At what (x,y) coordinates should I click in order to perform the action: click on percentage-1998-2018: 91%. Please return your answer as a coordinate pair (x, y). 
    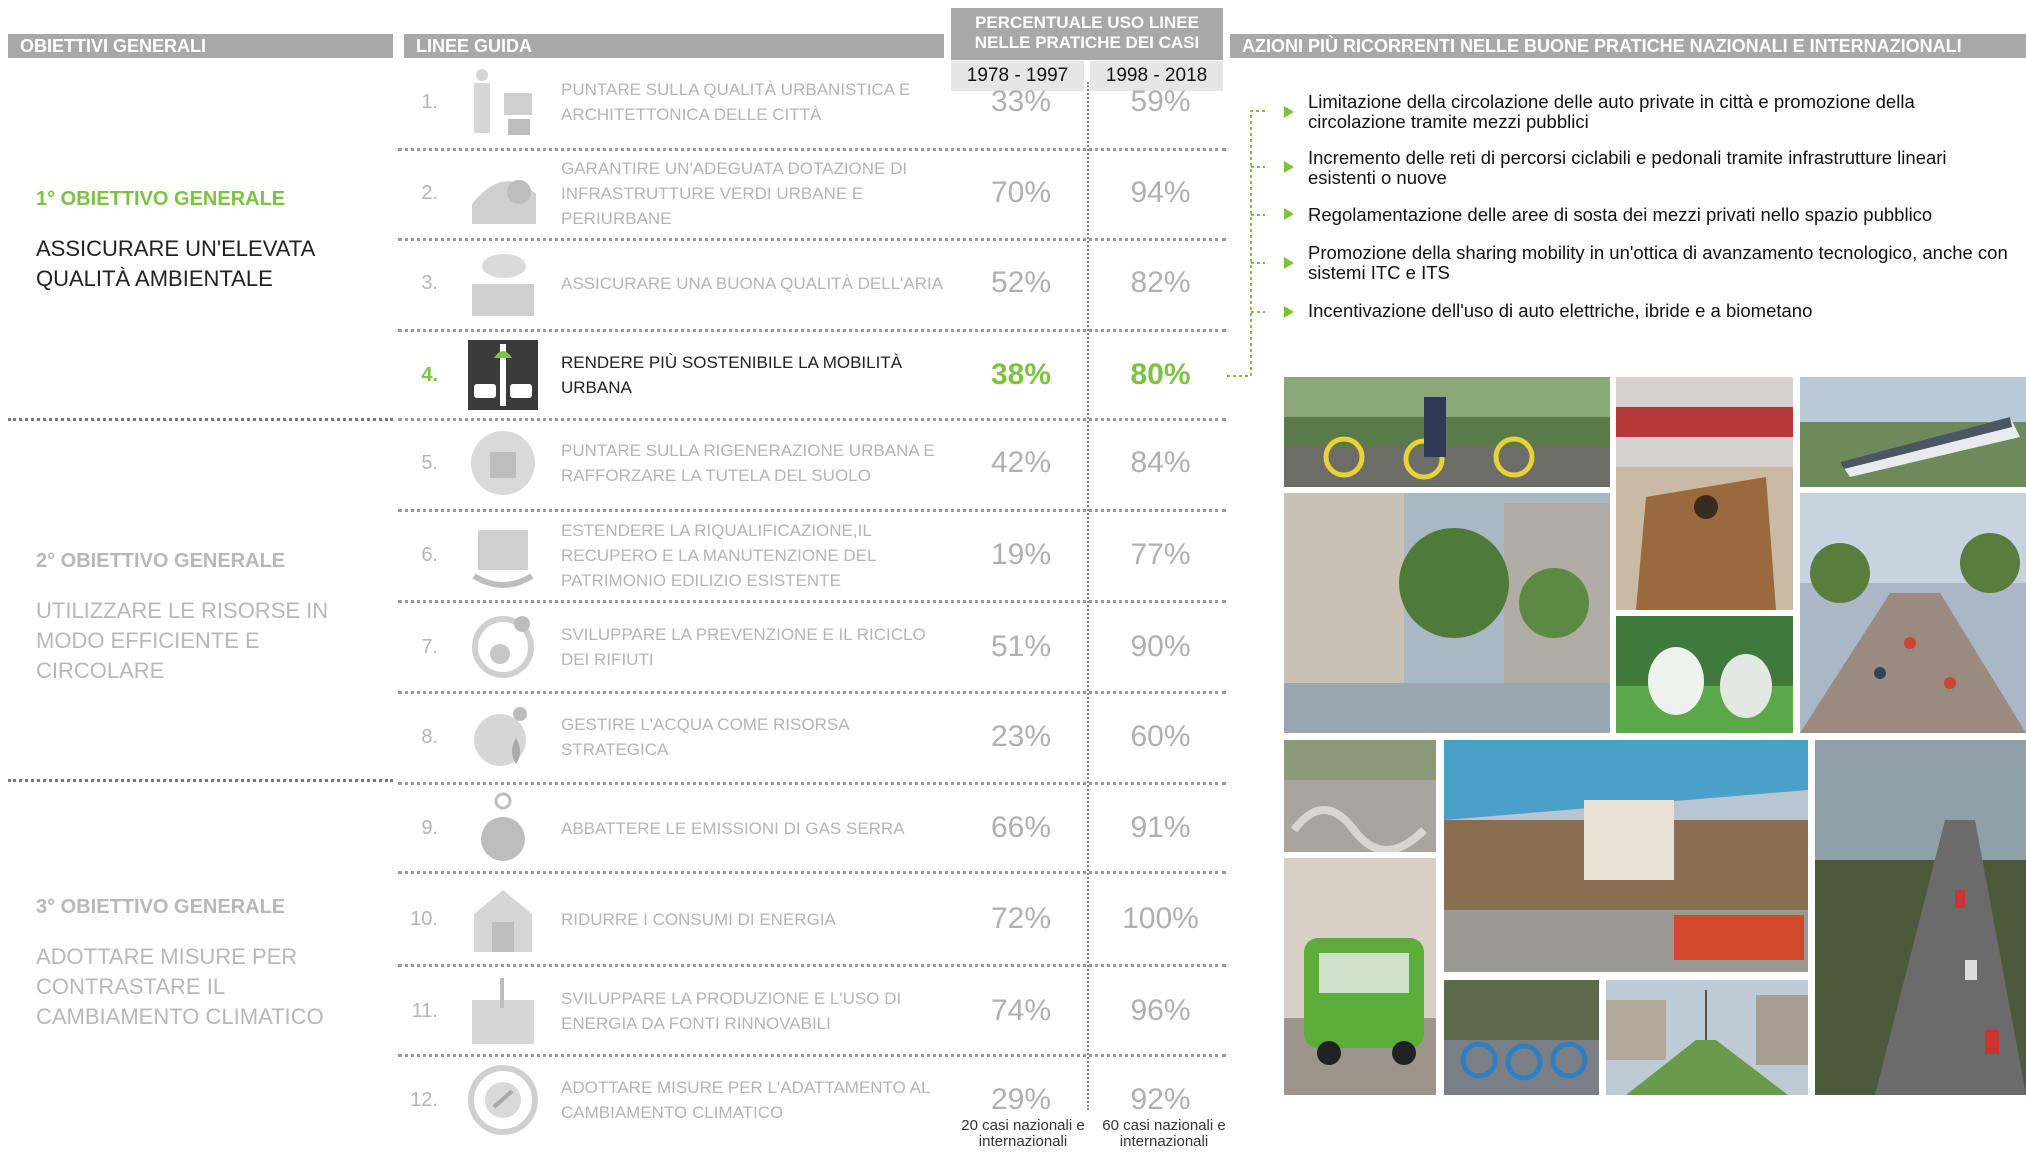
    Looking at the image, I should click on (1160, 827).